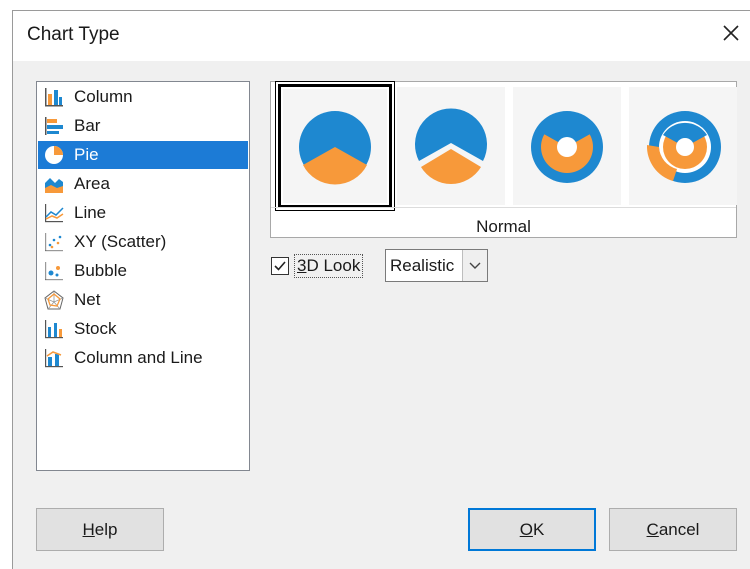 The height and width of the screenshot is (569, 750). I want to click on chart-type-xy-scatter: XY (Scatter), so click(143, 242).